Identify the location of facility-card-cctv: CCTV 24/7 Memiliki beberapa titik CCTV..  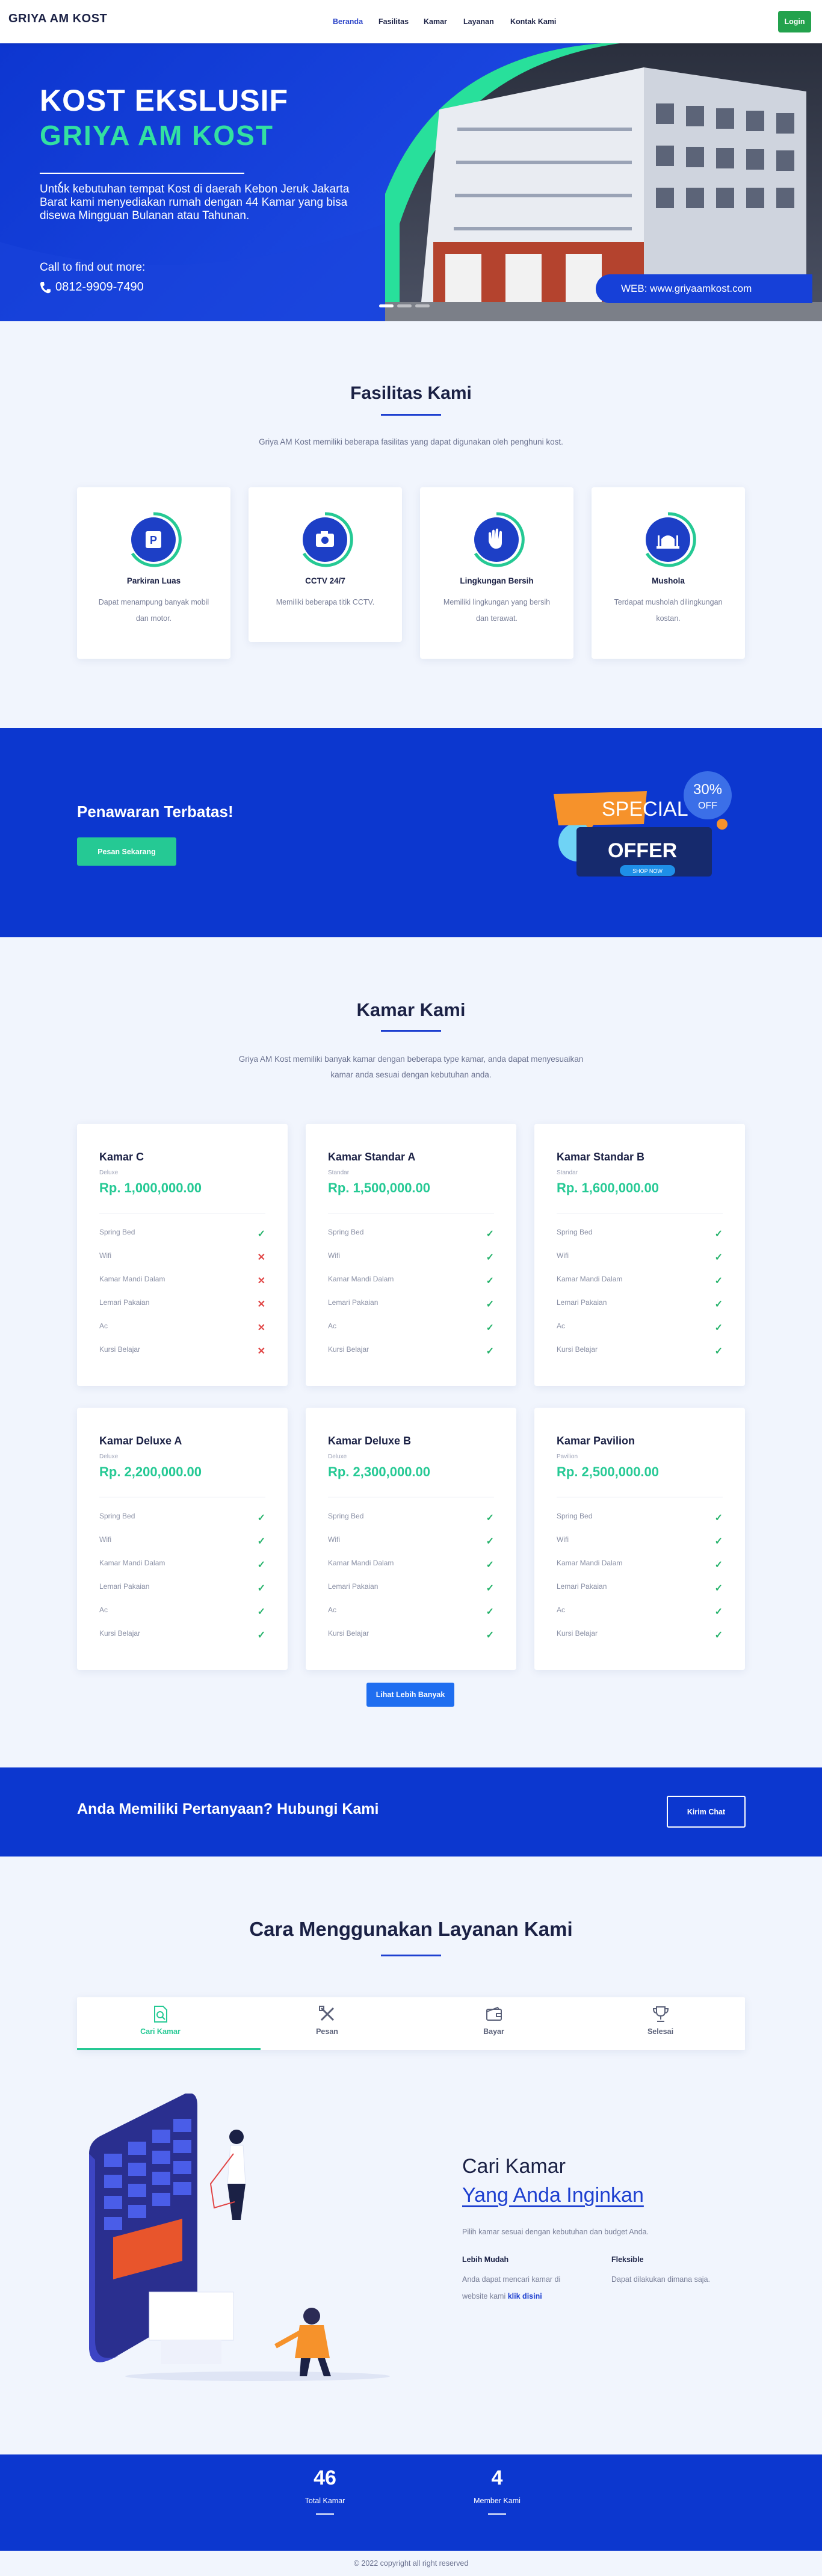
(325, 564).